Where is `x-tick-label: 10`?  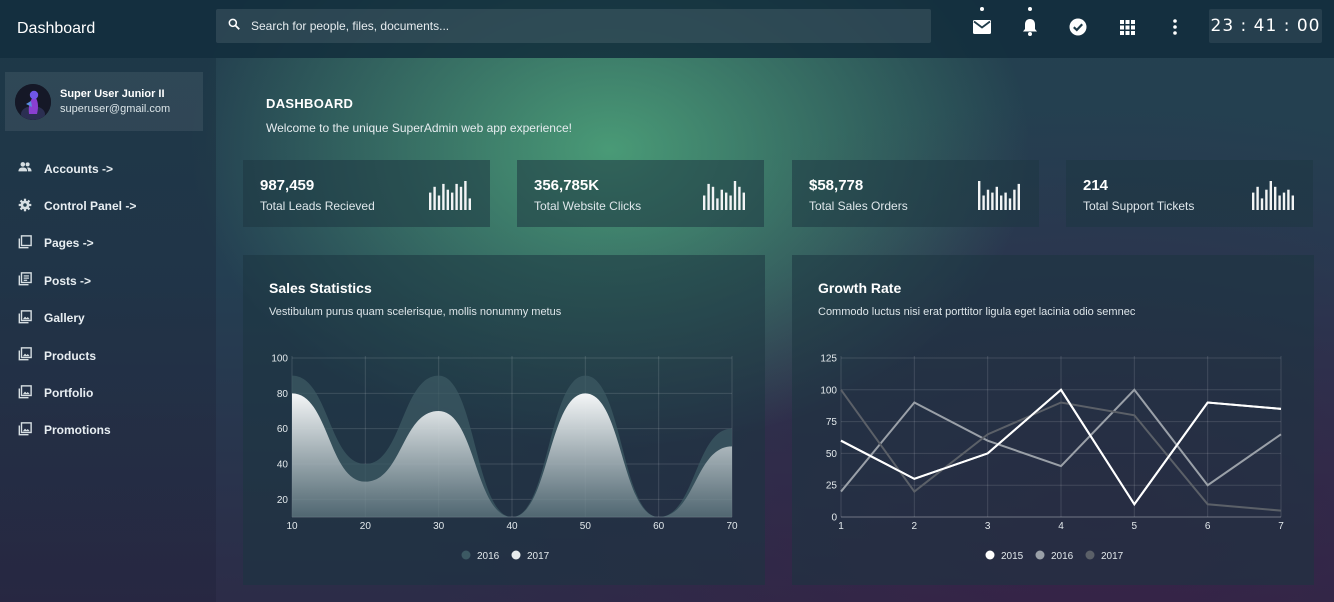
x-tick-label: 10 is located at coordinates (292, 526).